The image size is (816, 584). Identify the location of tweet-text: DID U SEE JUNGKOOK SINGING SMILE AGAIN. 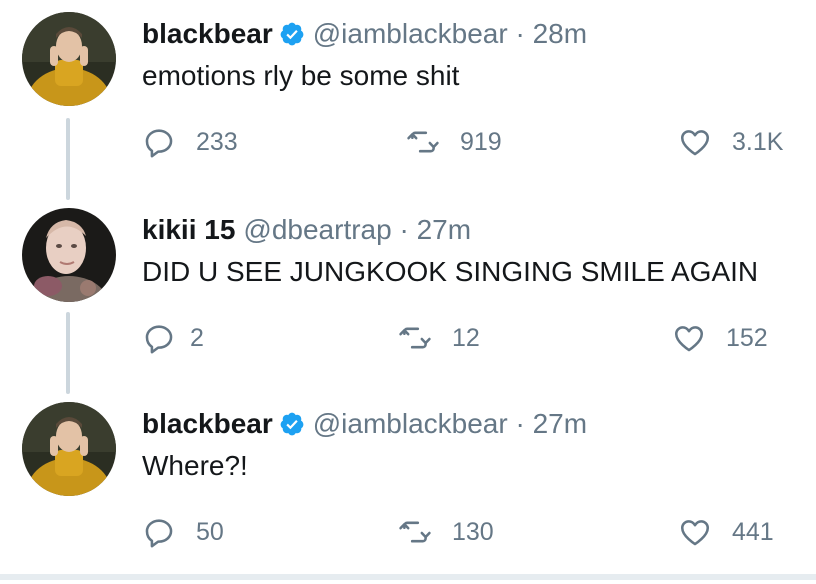
(450, 271).